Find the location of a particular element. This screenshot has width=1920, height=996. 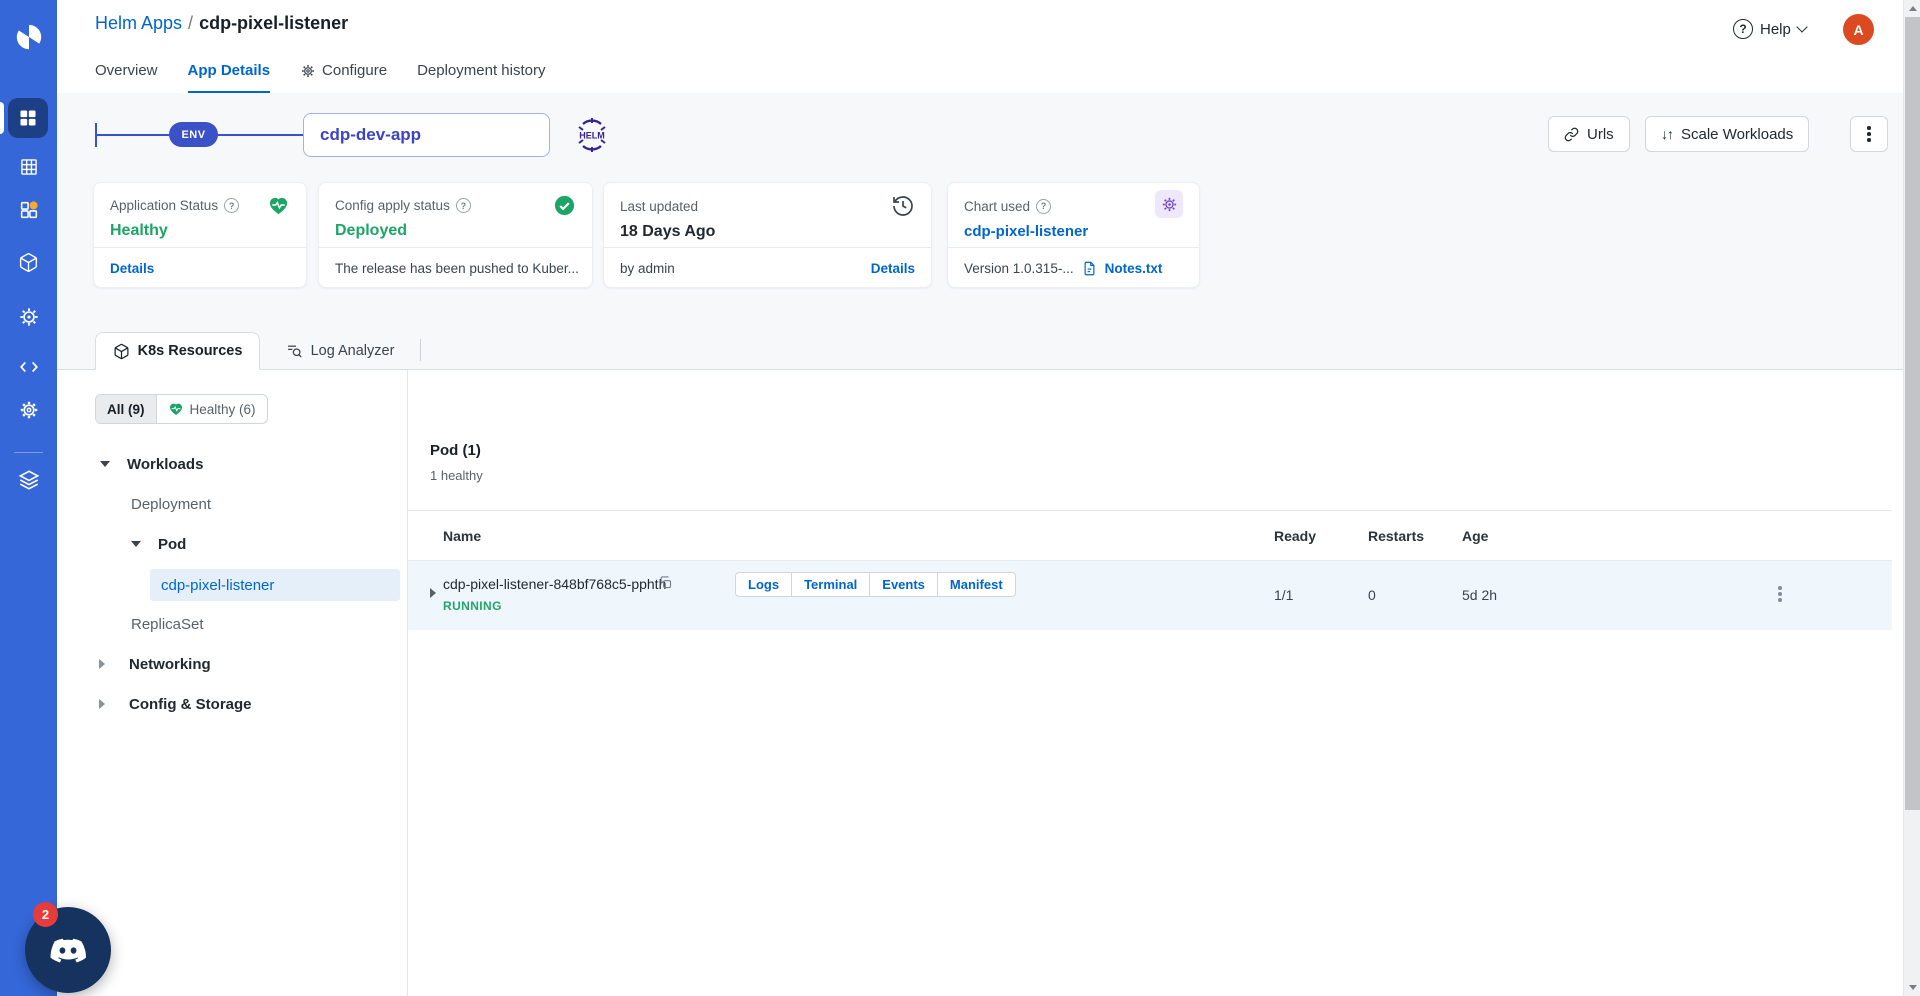

application-status-value: Healthy is located at coordinates (139, 230).